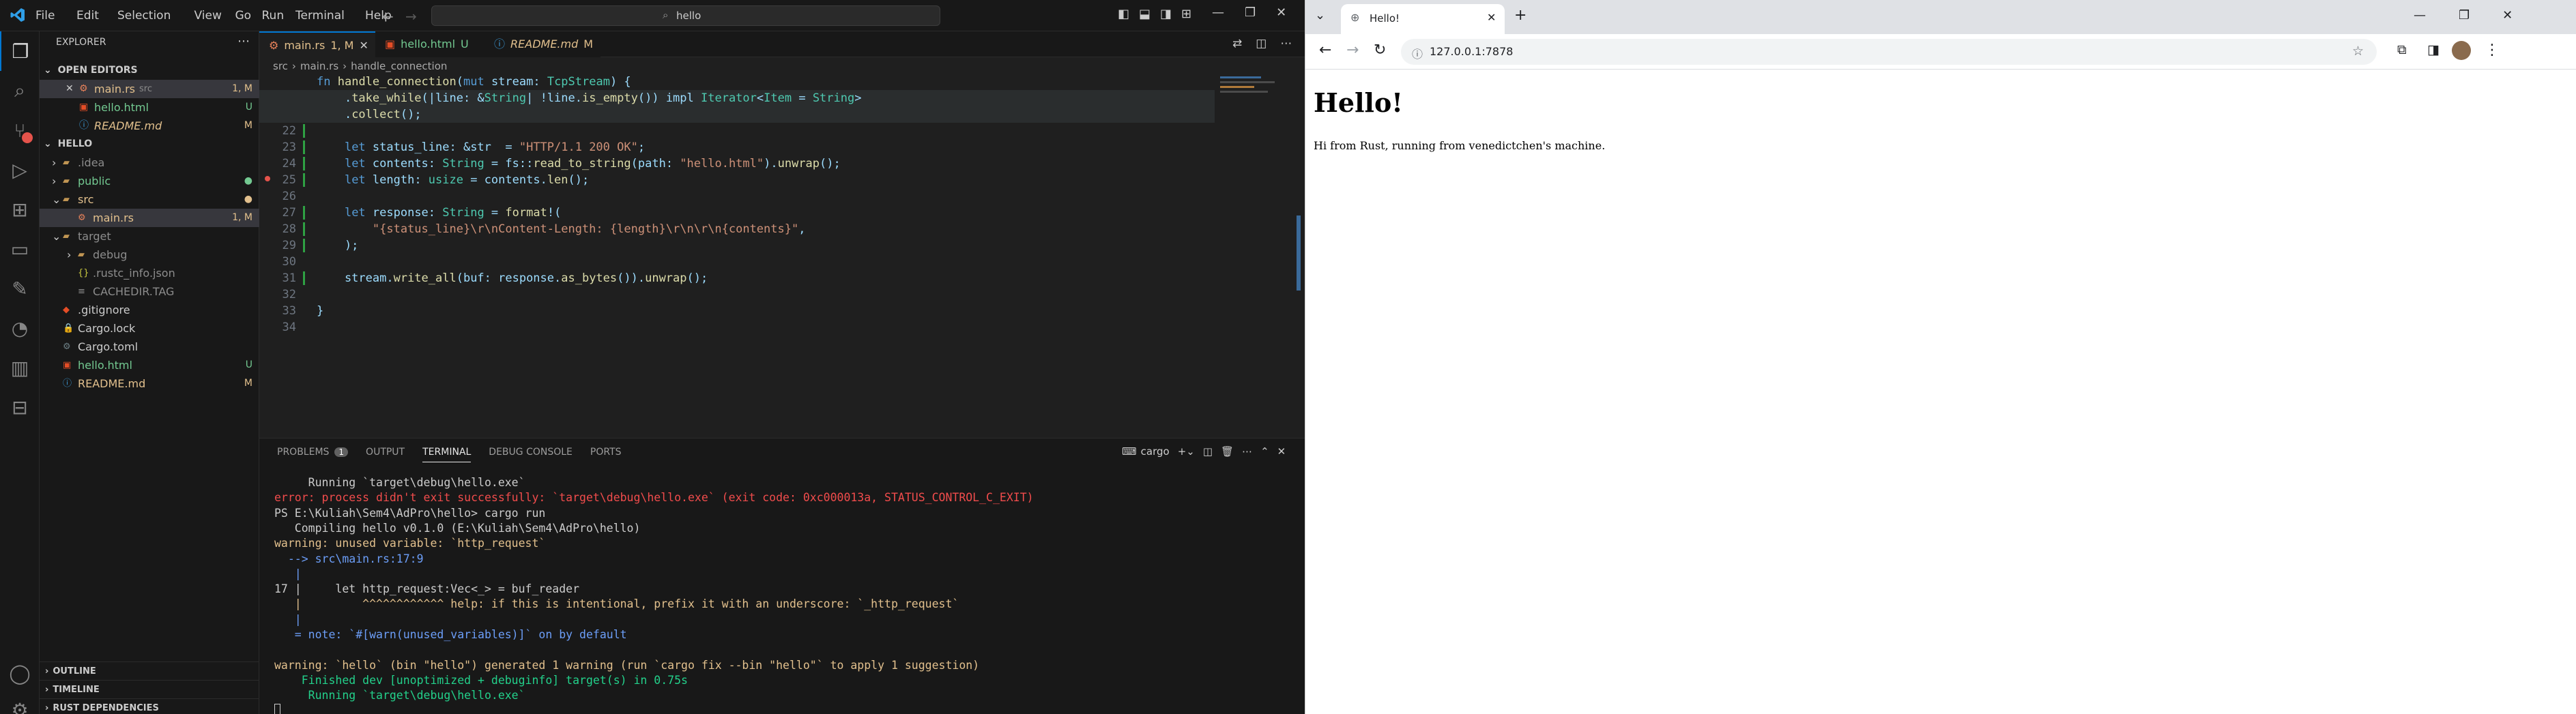  Describe the element at coordinates (149, 670) in the screenshot. I see `sidebar-section-outline: › OUTLINE` at that location.